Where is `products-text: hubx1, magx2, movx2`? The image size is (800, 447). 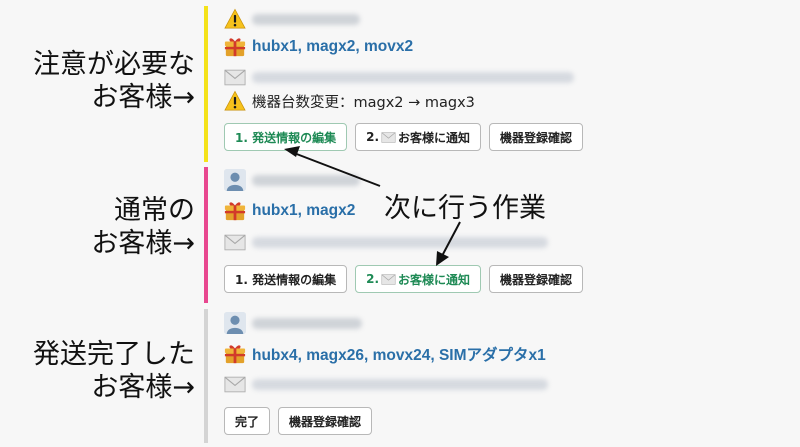
products-text: hubx1, magx2, movx2 is located at coordinates (333, 46).